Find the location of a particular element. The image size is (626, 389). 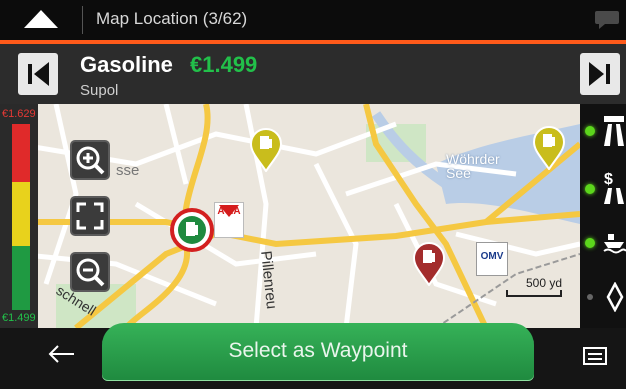

price-scale-low-segment is located at coordinates (21, 278).